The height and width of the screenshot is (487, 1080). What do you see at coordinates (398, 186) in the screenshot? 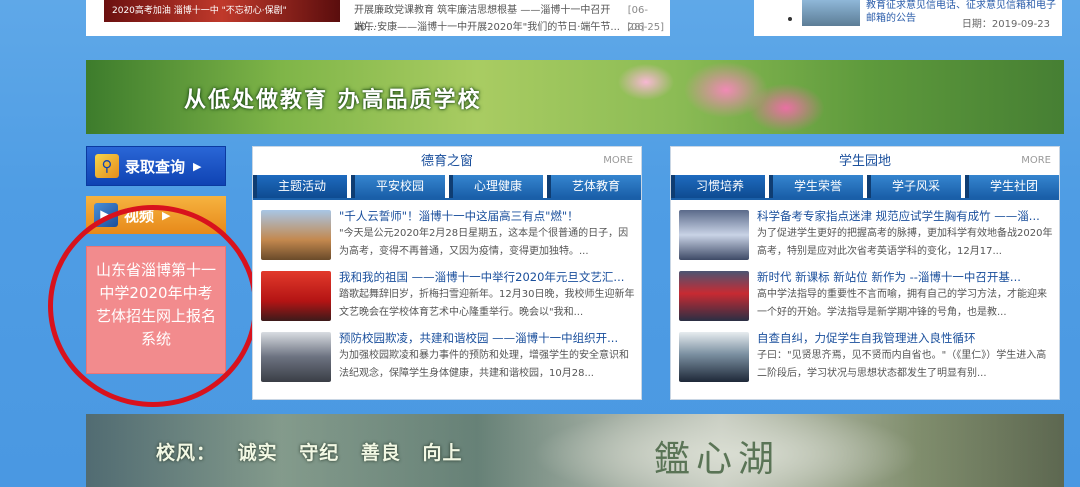
I see `tab-safe-campus: 平安校园` at bounding box center [398, 186].